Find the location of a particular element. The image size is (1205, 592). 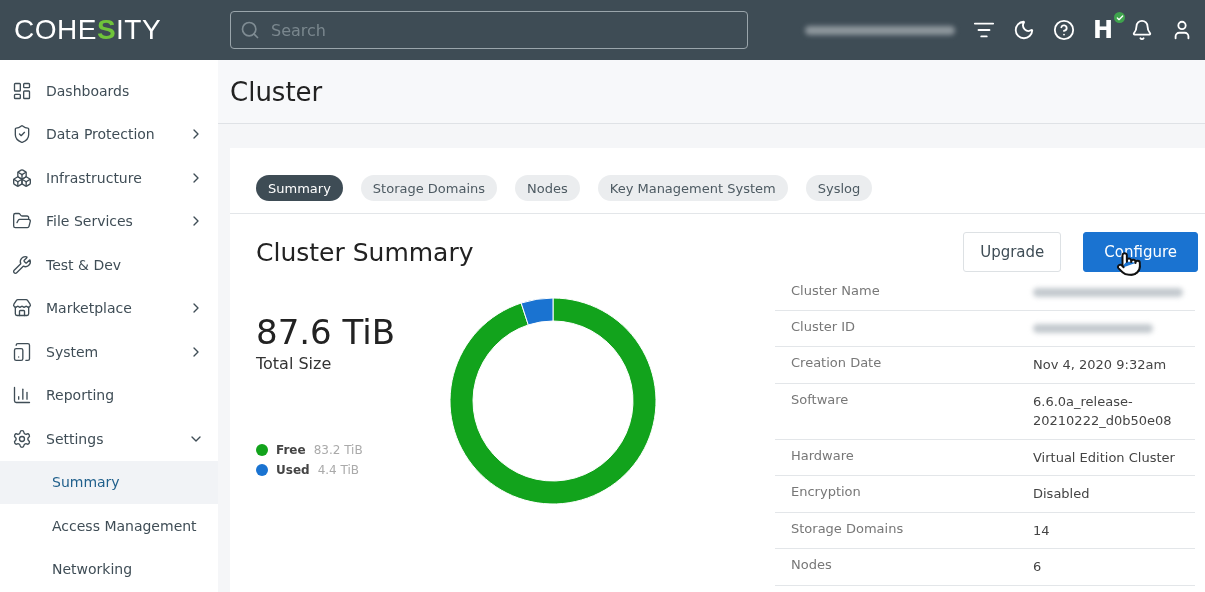

legend-value: 83.2 TiB is located at coordinates (338, 450).